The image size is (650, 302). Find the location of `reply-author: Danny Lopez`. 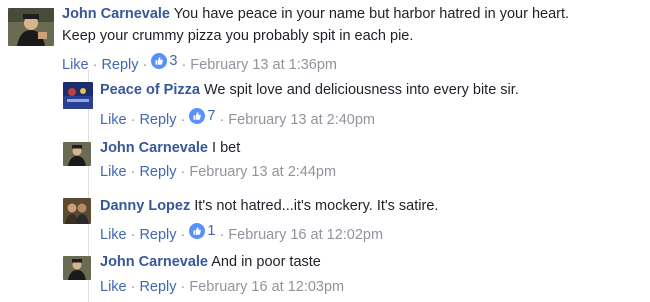

reply-author: Danny Lopez is located at coordinates (145, 206).